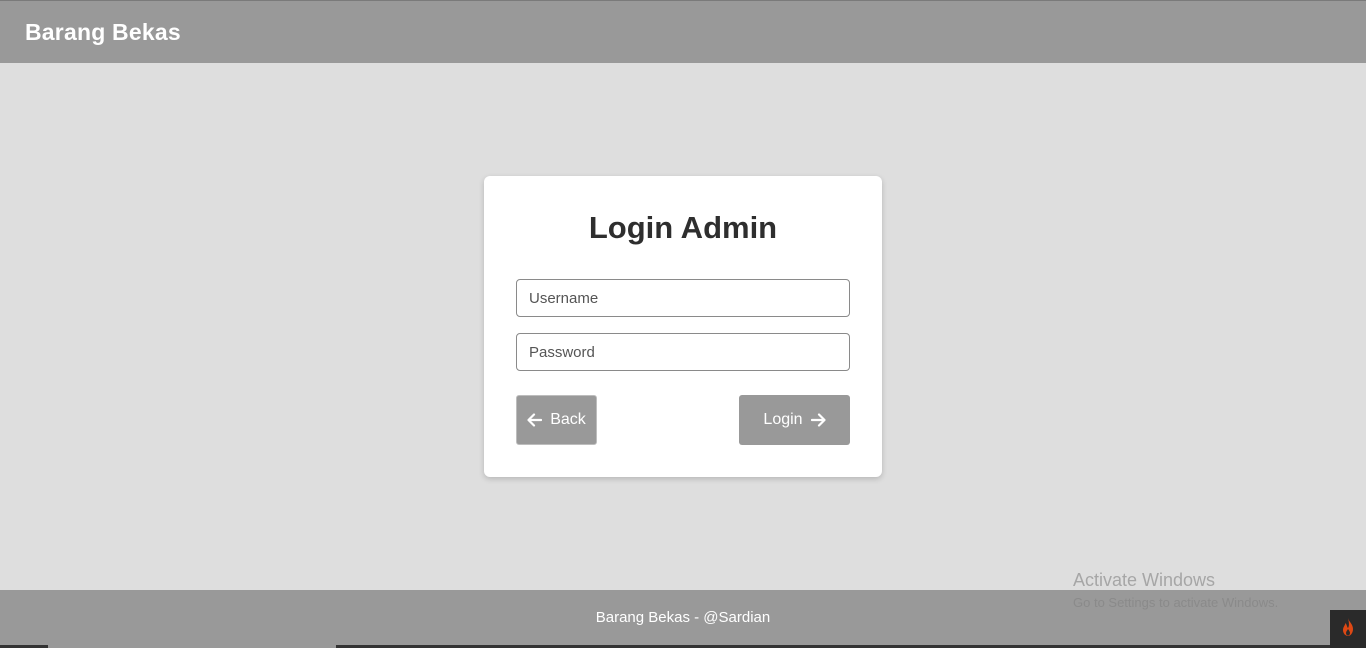  I want to click on arrow-left-icon, so click(538, 420).